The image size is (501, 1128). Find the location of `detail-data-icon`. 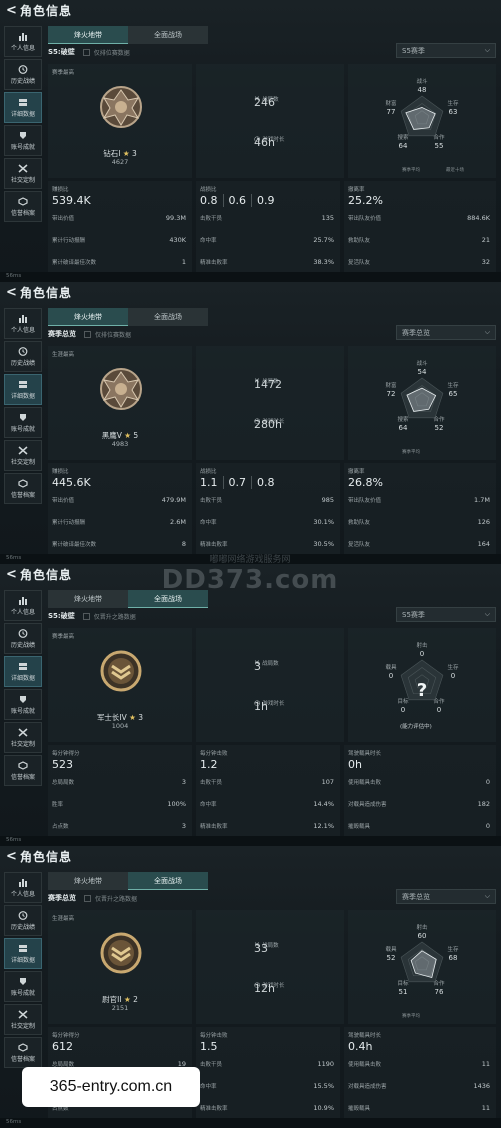

detail-data-icon is located at coordinates (23, 666).